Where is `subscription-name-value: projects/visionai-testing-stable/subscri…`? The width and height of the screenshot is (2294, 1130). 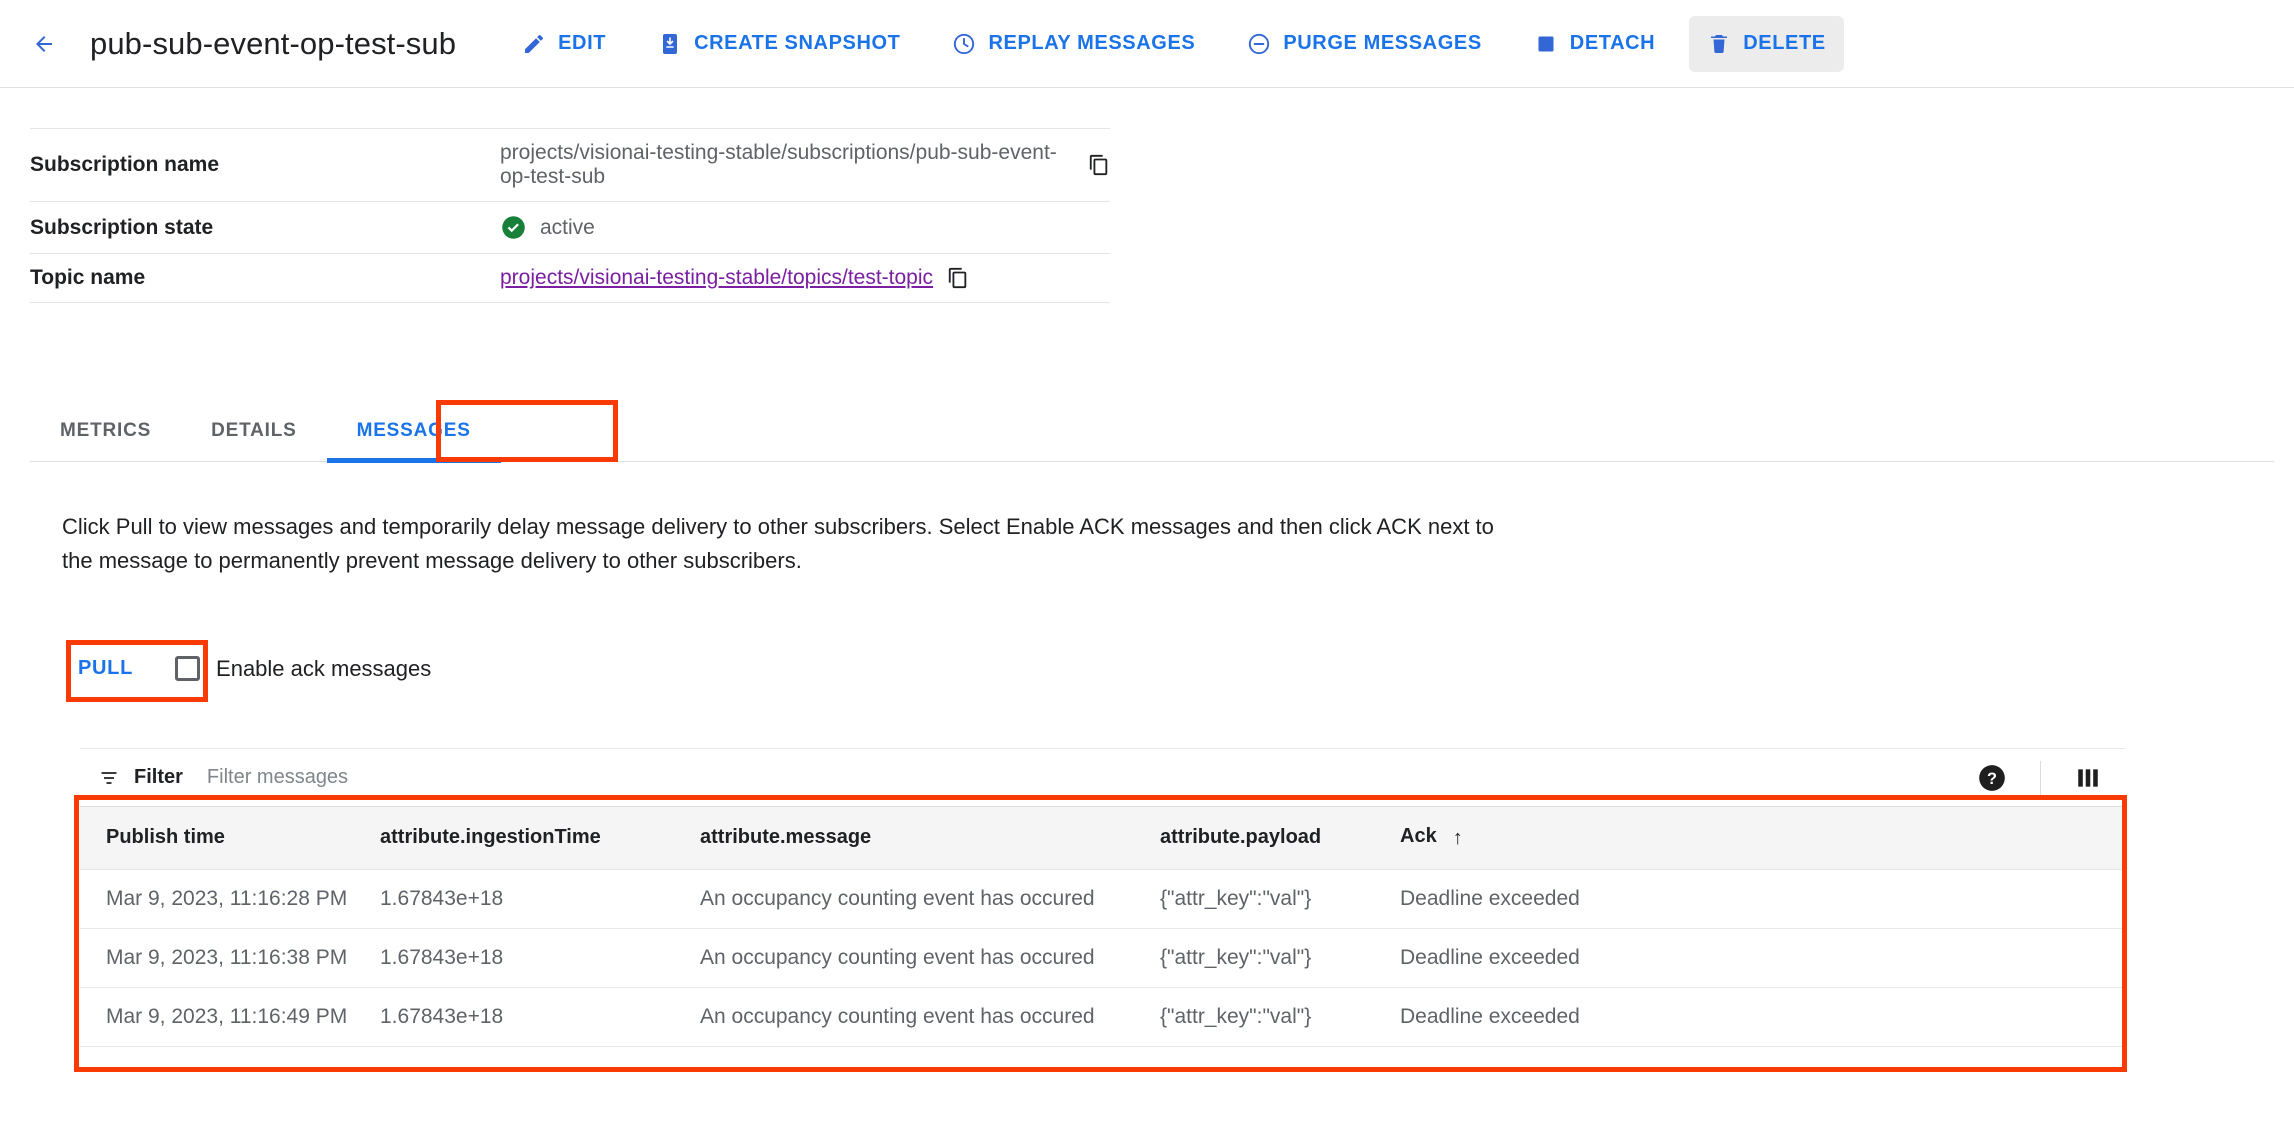 subscription-name-value: projects/visionai-testing-stable/subscri… is located at coordinates (778, 164).